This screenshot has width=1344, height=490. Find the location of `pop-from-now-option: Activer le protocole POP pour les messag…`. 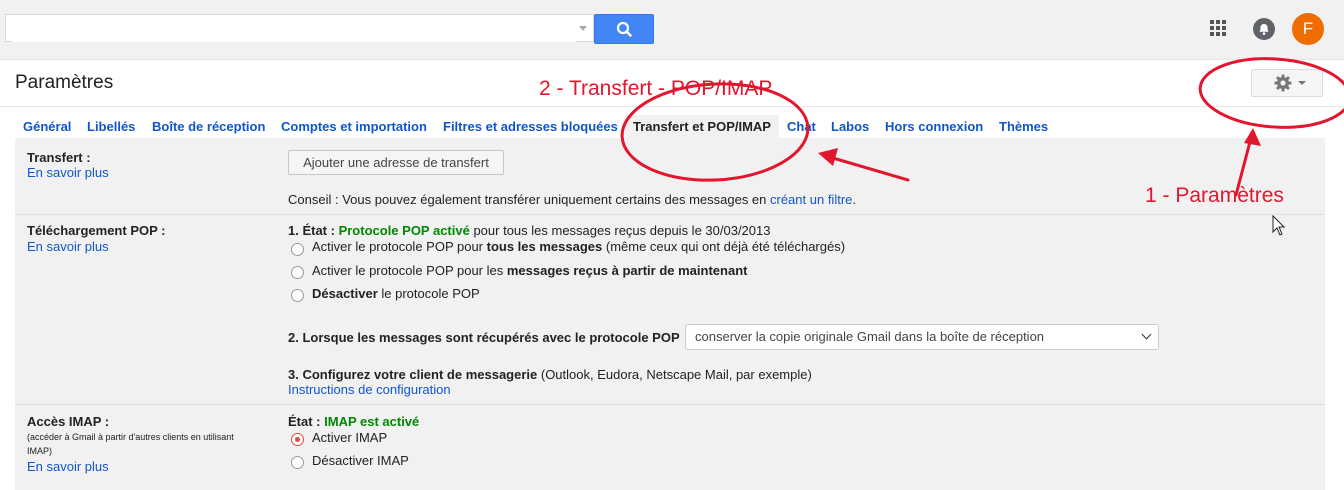

pop-from-now-option: Activer le protocole POP pour les messag… is located at coordinates (529, 270).